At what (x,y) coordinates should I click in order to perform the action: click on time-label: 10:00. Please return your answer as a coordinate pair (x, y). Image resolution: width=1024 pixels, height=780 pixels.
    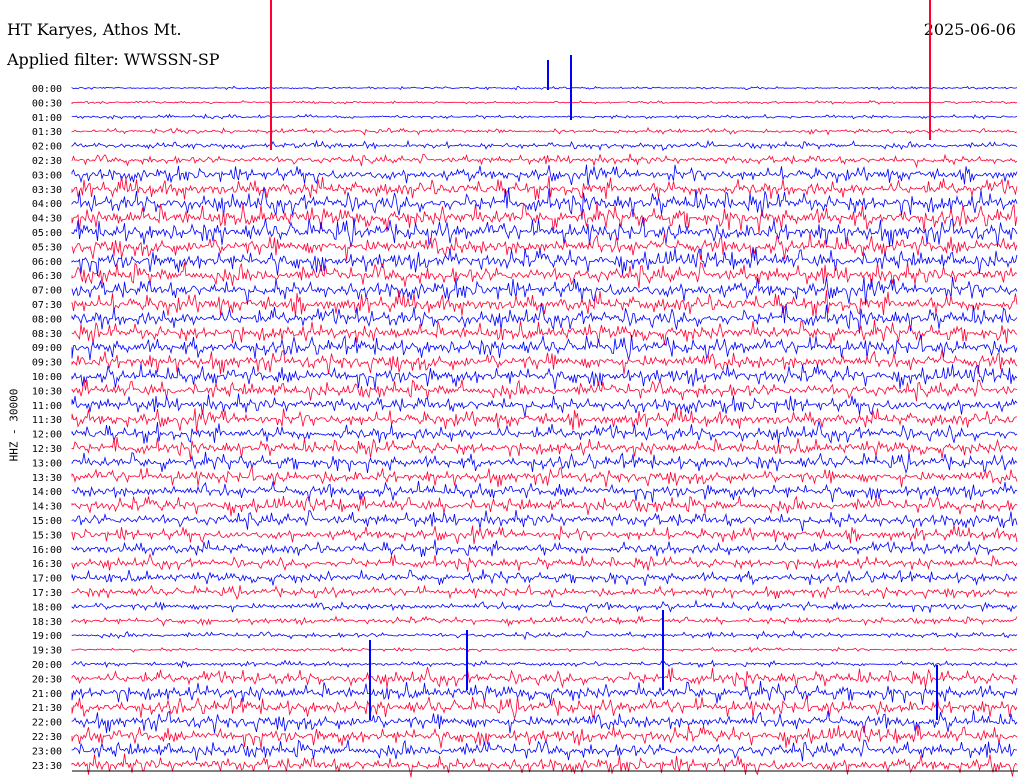
    Looking at the image, I should click on (47, 377).